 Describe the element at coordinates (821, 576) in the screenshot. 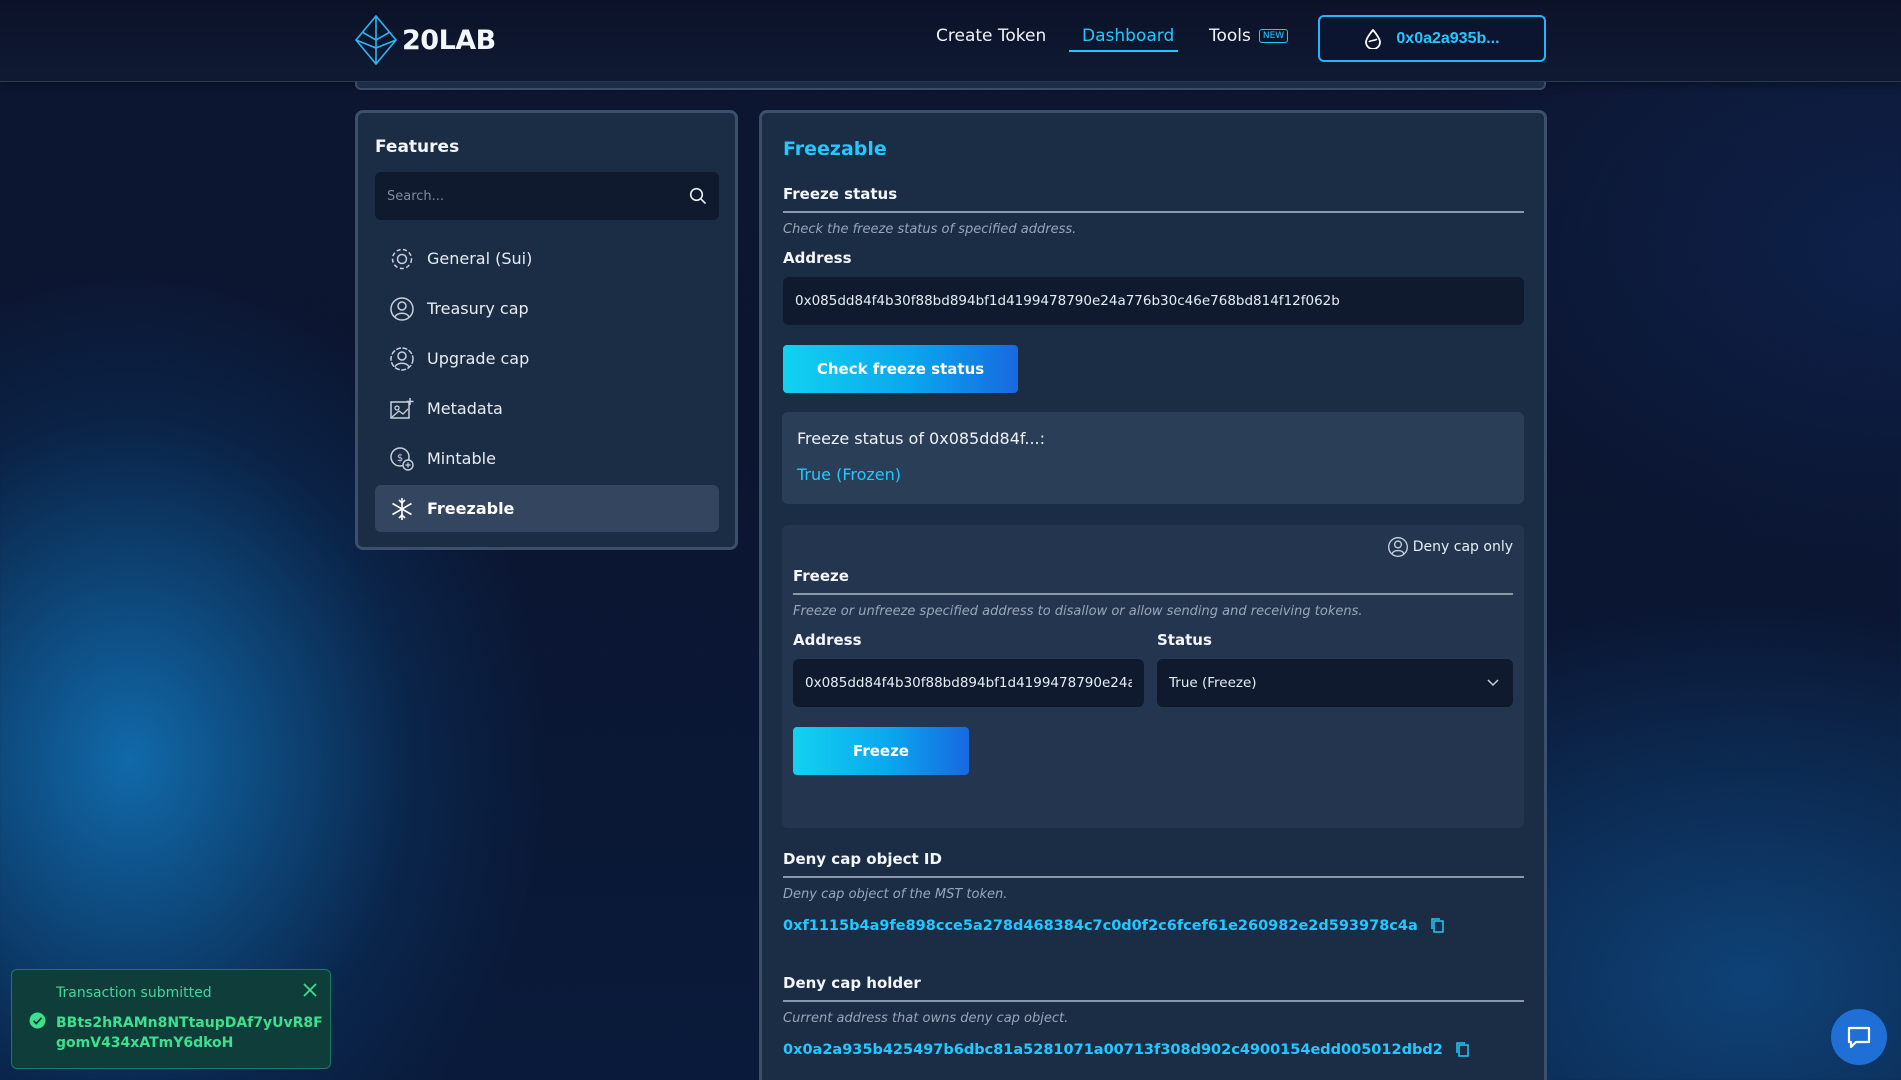

I see `freeze-heading: Freeze` at that location.